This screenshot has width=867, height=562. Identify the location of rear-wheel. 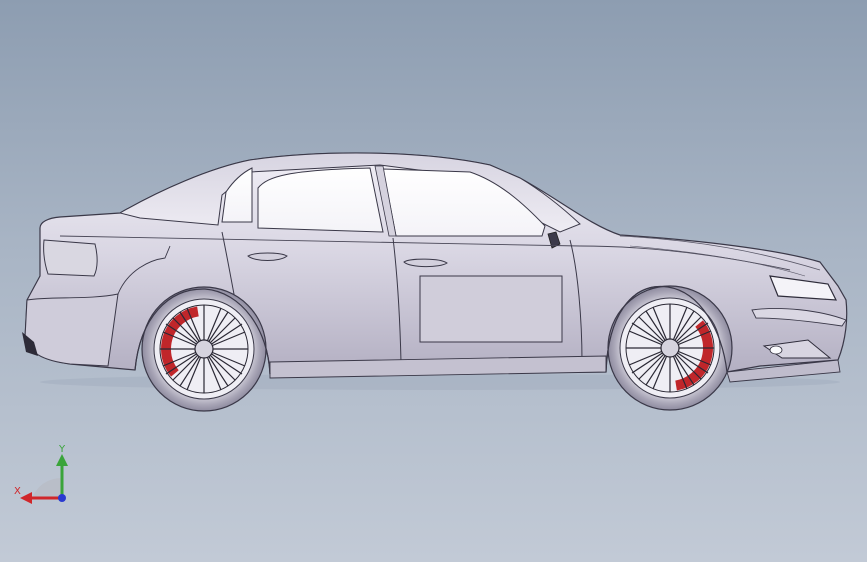
(204, 349).